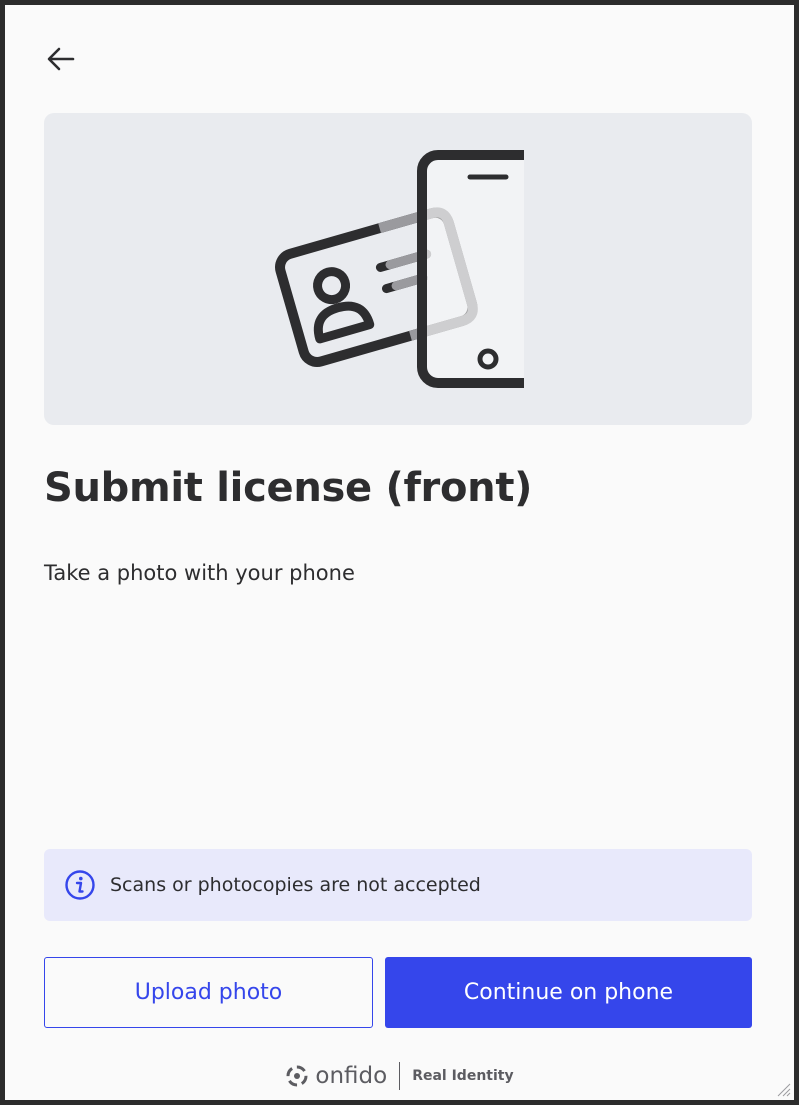 The image size is (799, 1105). I want to click on brand-tagline: Real Identity, so click(463, 1076).